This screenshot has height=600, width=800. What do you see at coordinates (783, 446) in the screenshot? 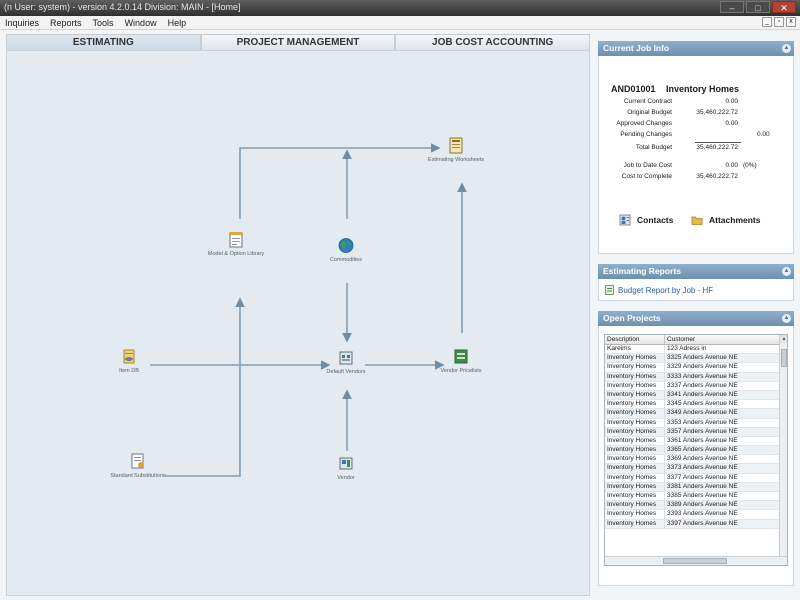
I see `vertical-scrollbar: ▲` at bounding box center [783, 446].